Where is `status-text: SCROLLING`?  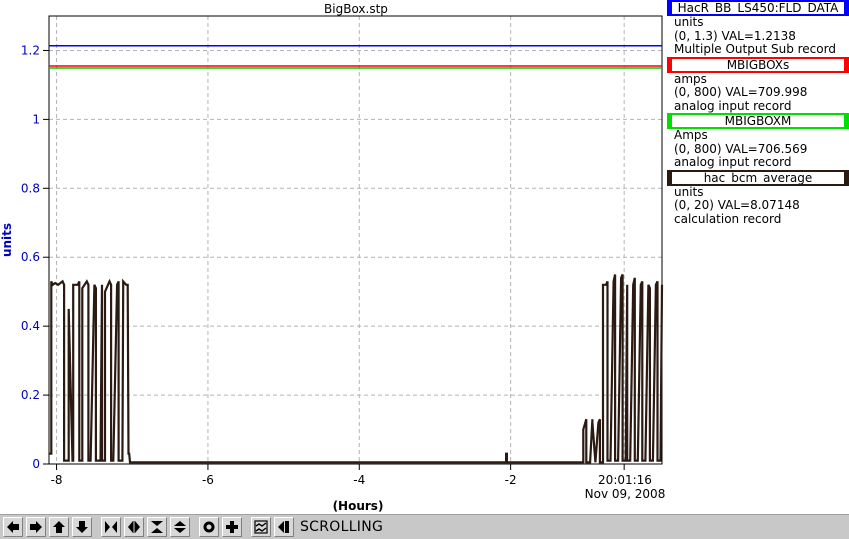 status-text: SCROLLING is located at coordinates (342, 527).